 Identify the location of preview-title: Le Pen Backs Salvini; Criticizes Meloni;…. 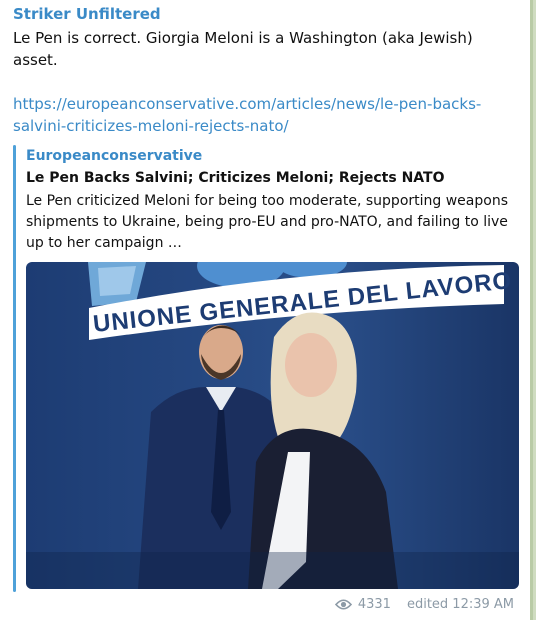
(235, 178).